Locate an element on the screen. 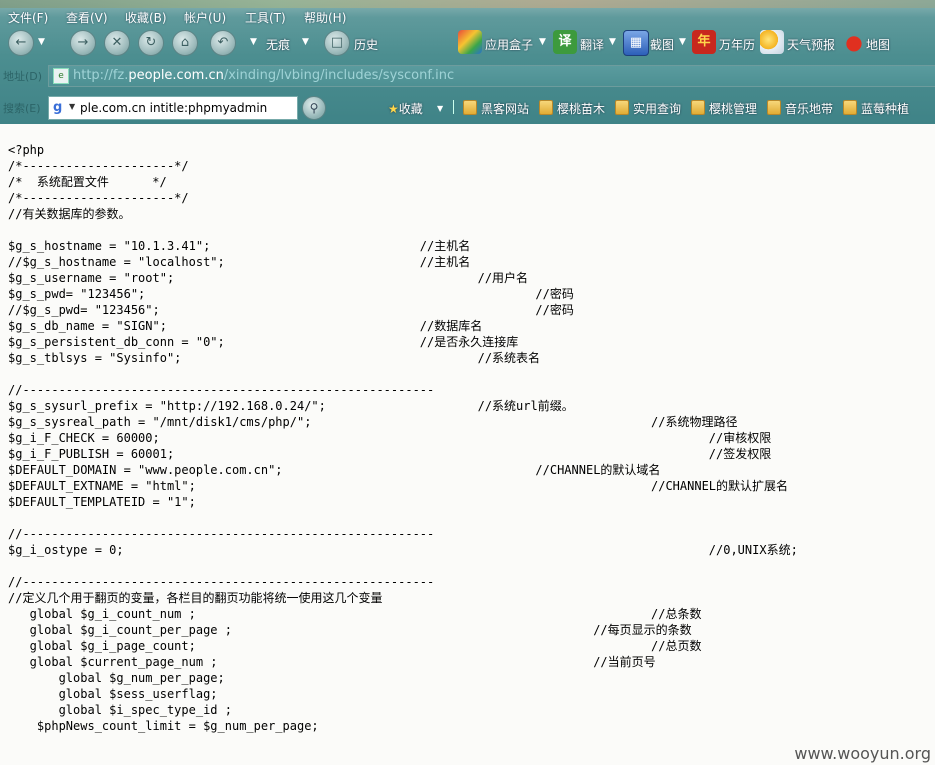 The image size is (935, 765). app-box-button: 应用盒子 is located at coordinates (501, 43).